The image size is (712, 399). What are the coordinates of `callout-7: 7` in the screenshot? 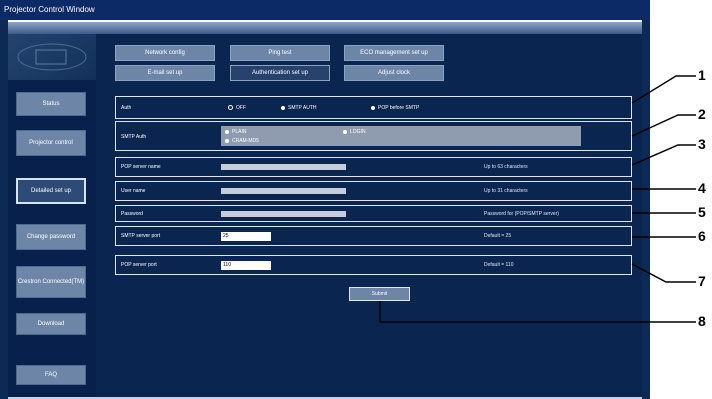 It's located at (702, 281).